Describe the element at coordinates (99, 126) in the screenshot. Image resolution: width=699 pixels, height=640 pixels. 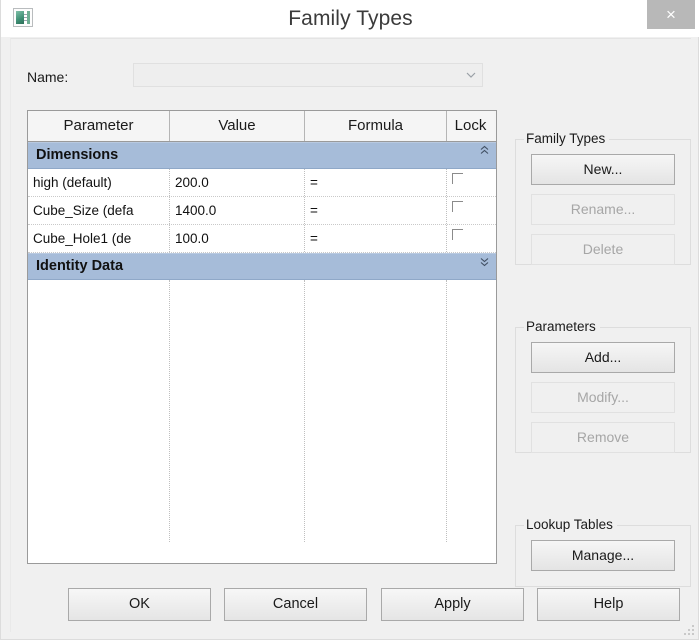
I see `column-header-parameter: Parameter` at that location.